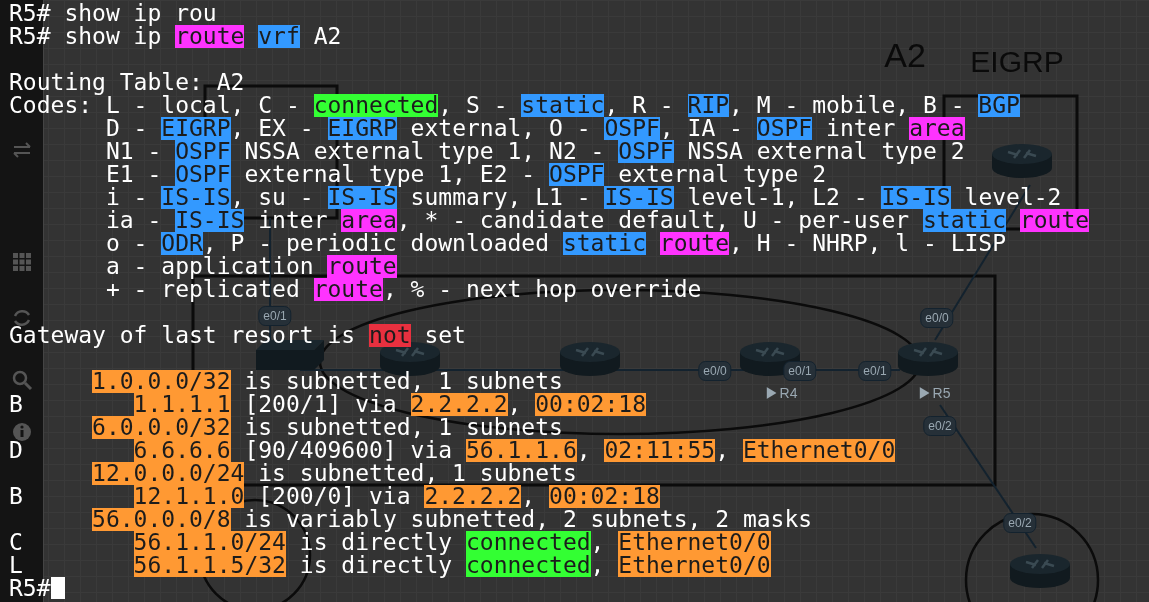 The width and height of the screenshot is (1149, 602). What do you see at coordinates (16, 450) in the screenshot?
I see `terminal-text: D` at bounding box center [16, 450].